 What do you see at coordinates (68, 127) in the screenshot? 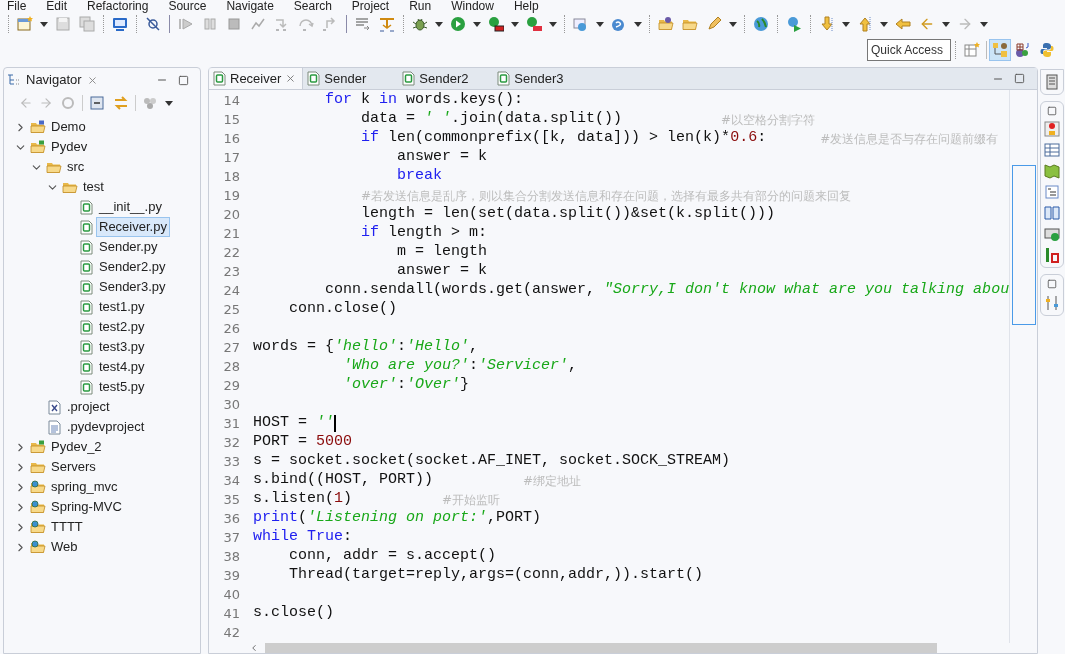
I see `tree-item: Demo` at bounding box center [68, 127].